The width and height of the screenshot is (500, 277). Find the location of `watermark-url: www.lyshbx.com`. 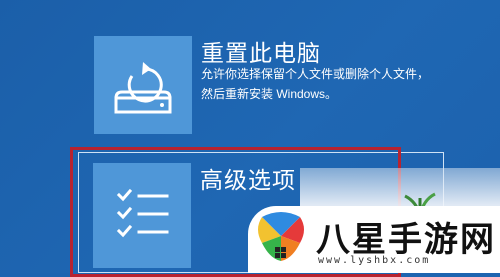

watermark-url: www.lyshbx.com is located at coordinates (374, 260).